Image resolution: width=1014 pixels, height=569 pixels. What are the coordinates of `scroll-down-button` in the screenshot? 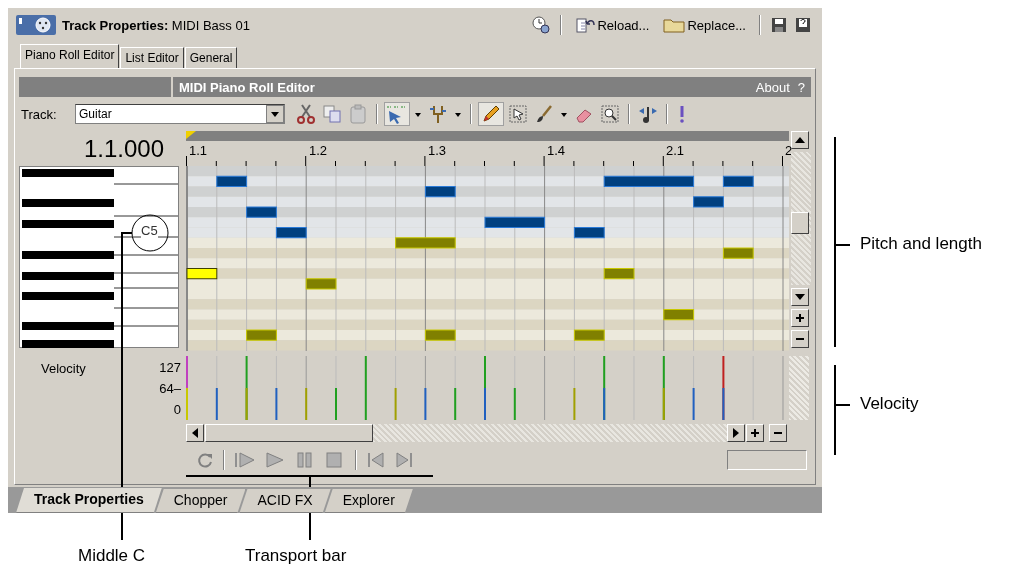 It's located at (800, 297).